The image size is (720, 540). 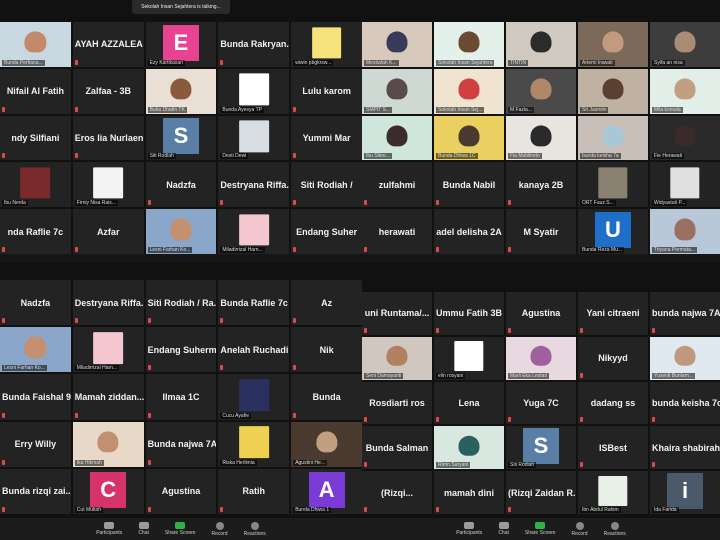 I want to click on participant-tile: i Ida Farida, so click(x=685, y=492).